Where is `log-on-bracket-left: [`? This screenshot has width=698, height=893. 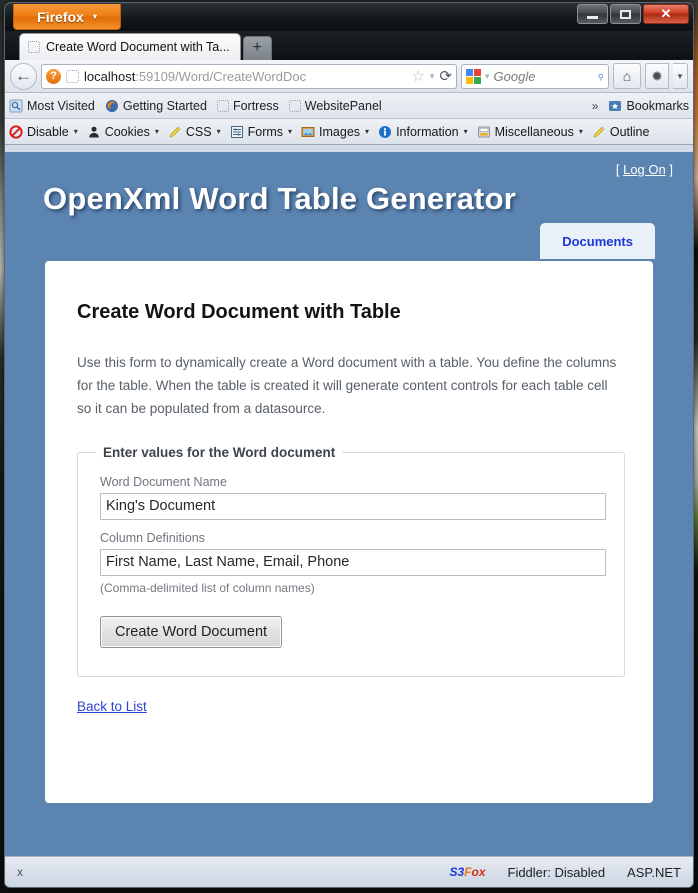 log-on-bracket-left: [ is located at coordinates (617, 169).